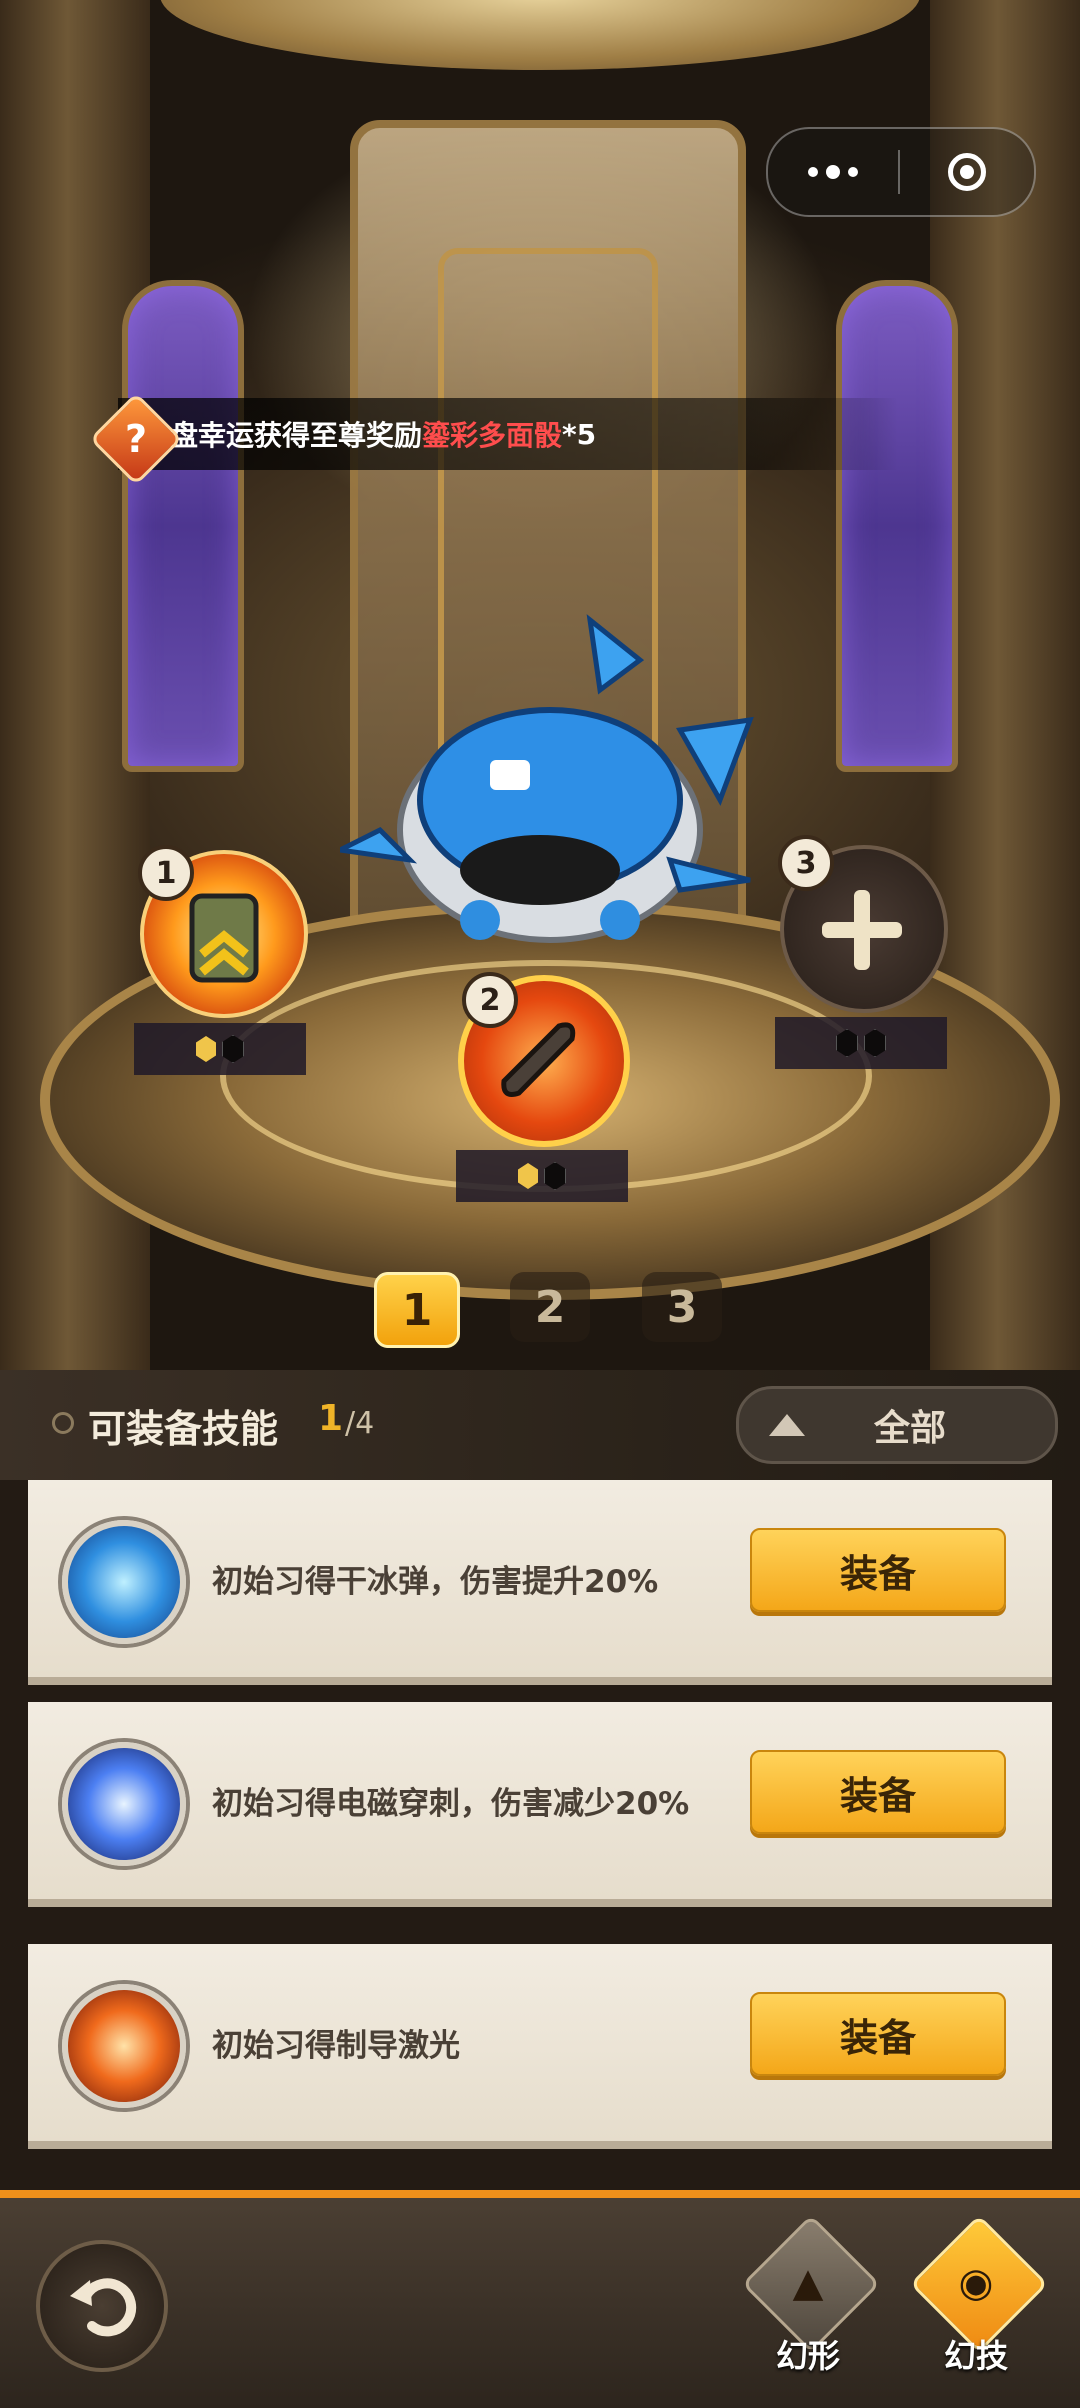 Image resolution: width=1080 pixels, height=2408 pixels. What do you see at coordinates (862, 930) in the screenshot?
I see `plus-icon` at bounding box center [862, 930].